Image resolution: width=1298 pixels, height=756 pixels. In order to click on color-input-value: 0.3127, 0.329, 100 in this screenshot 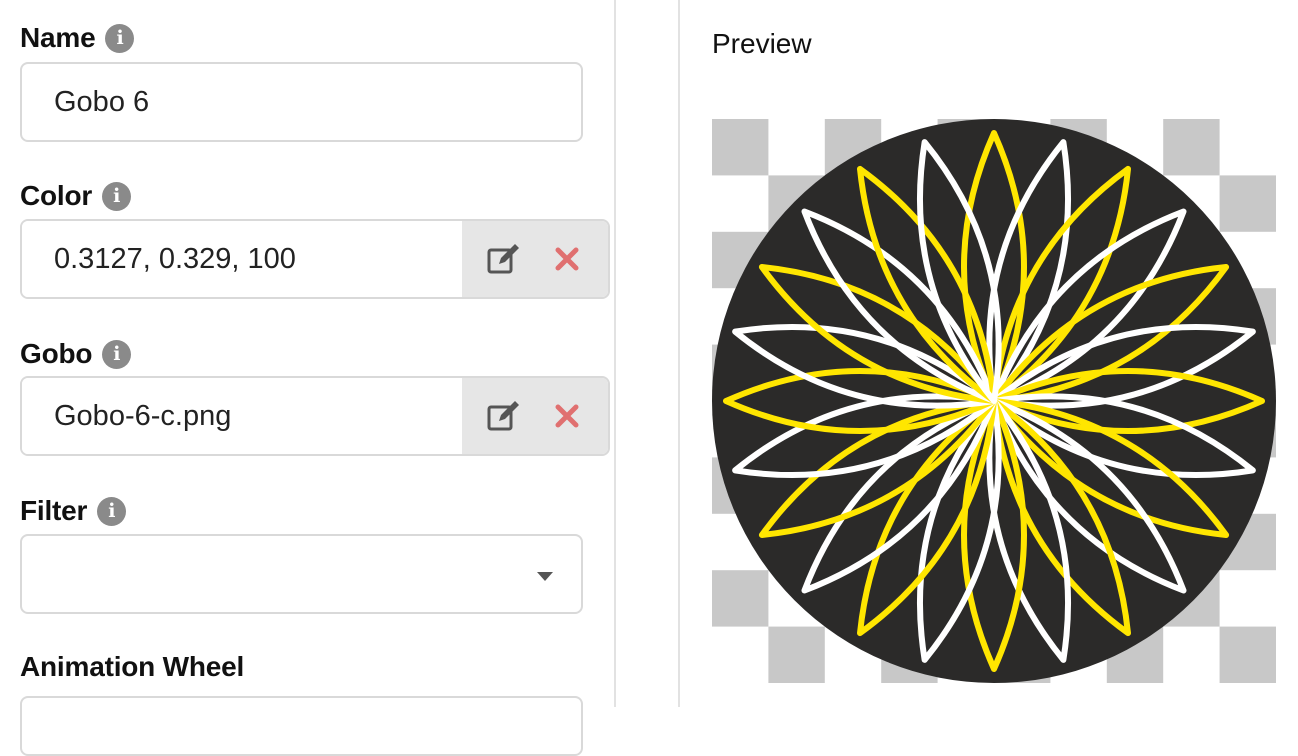, I will do `click(175, 258)`.